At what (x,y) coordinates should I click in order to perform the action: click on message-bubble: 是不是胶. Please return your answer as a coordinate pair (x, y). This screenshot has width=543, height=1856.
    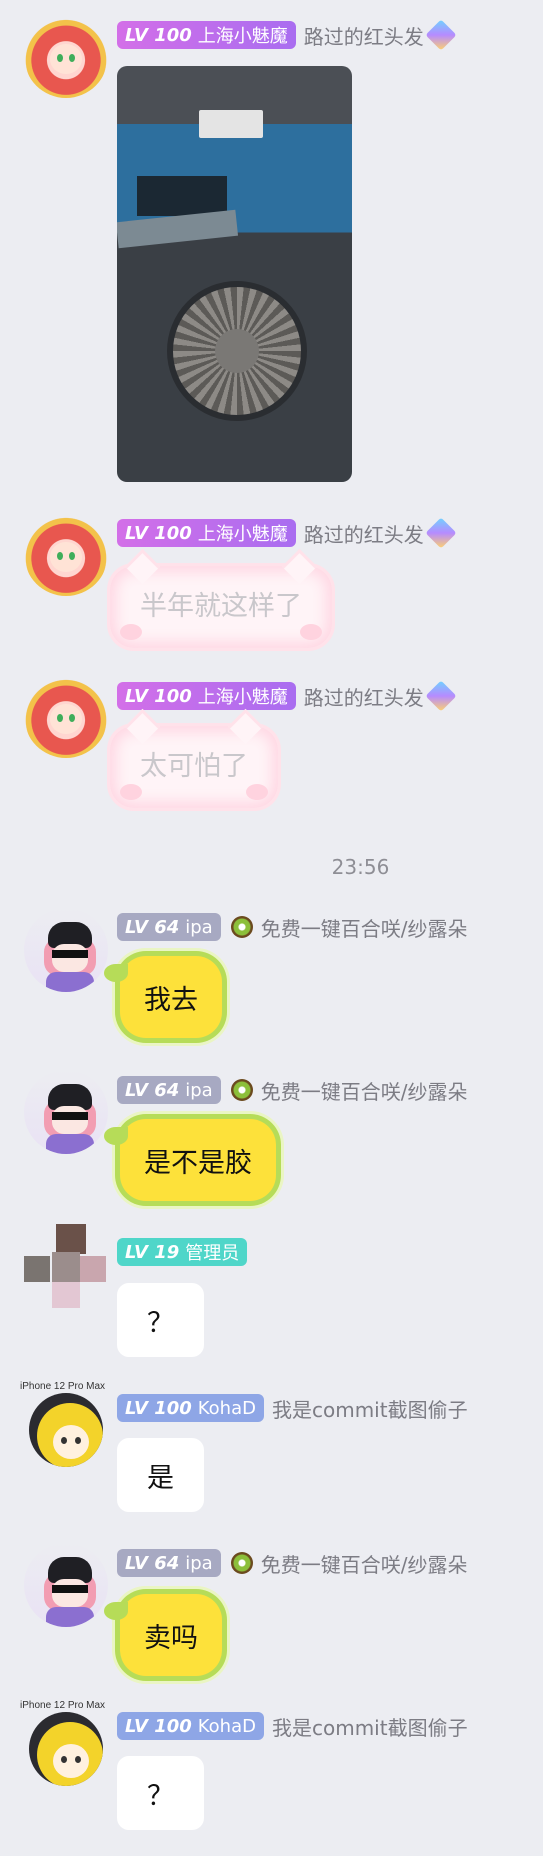
    Looking at the image, I should click on (190, 1160).